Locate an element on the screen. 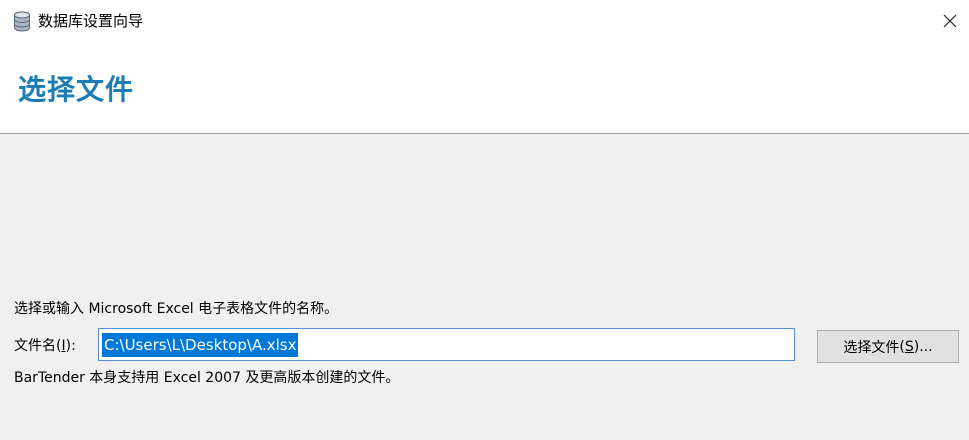 This screenshot has height=440, width=969. support-note: BarTender 本身支持用 Excel 2007 及更高版本创建的文件。 is located at coordinates (207, 378).